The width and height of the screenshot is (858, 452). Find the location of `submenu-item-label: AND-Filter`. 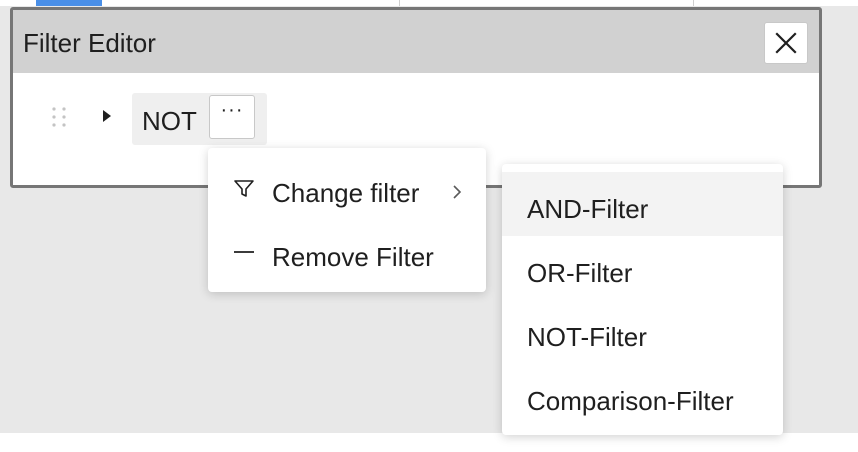

submenu-item-label: AND-Filter is located at coordinates (588, 209).